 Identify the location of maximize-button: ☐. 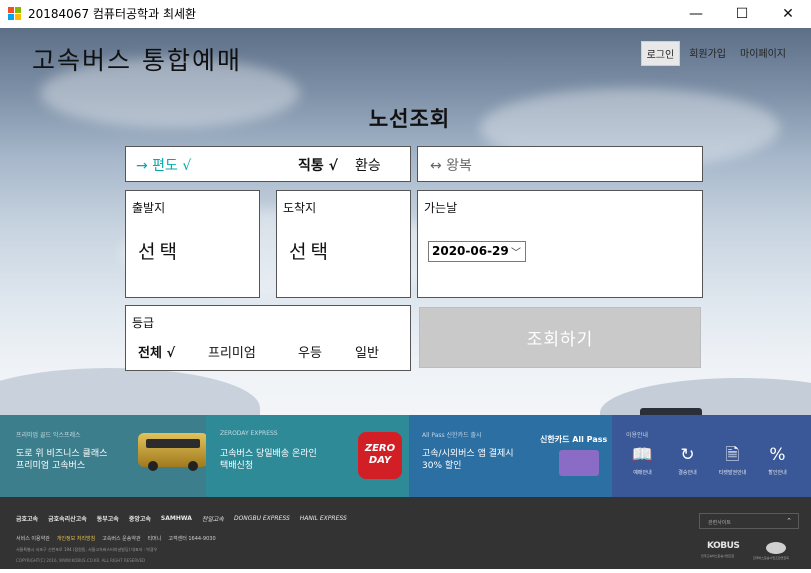
(742, 14).